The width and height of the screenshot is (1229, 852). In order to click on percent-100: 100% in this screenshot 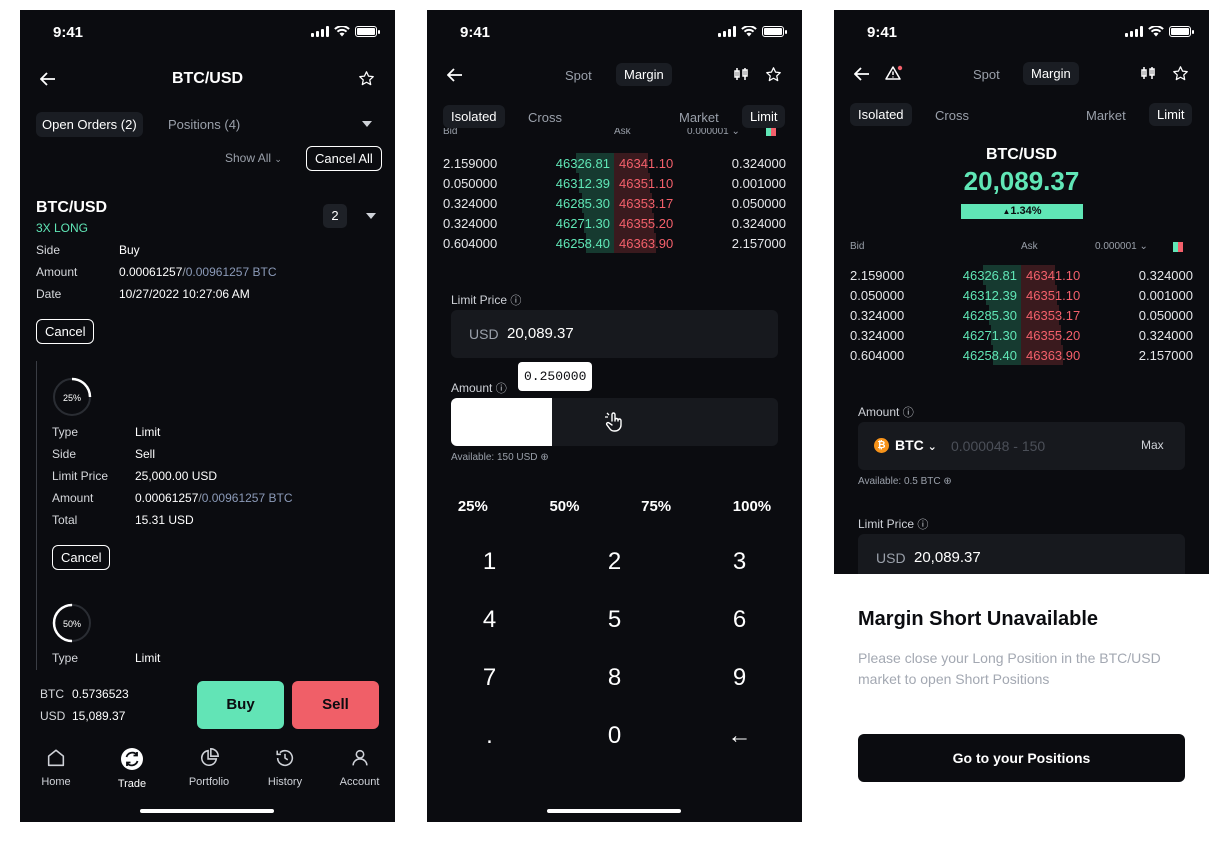, I will do `click(752, 506)`.